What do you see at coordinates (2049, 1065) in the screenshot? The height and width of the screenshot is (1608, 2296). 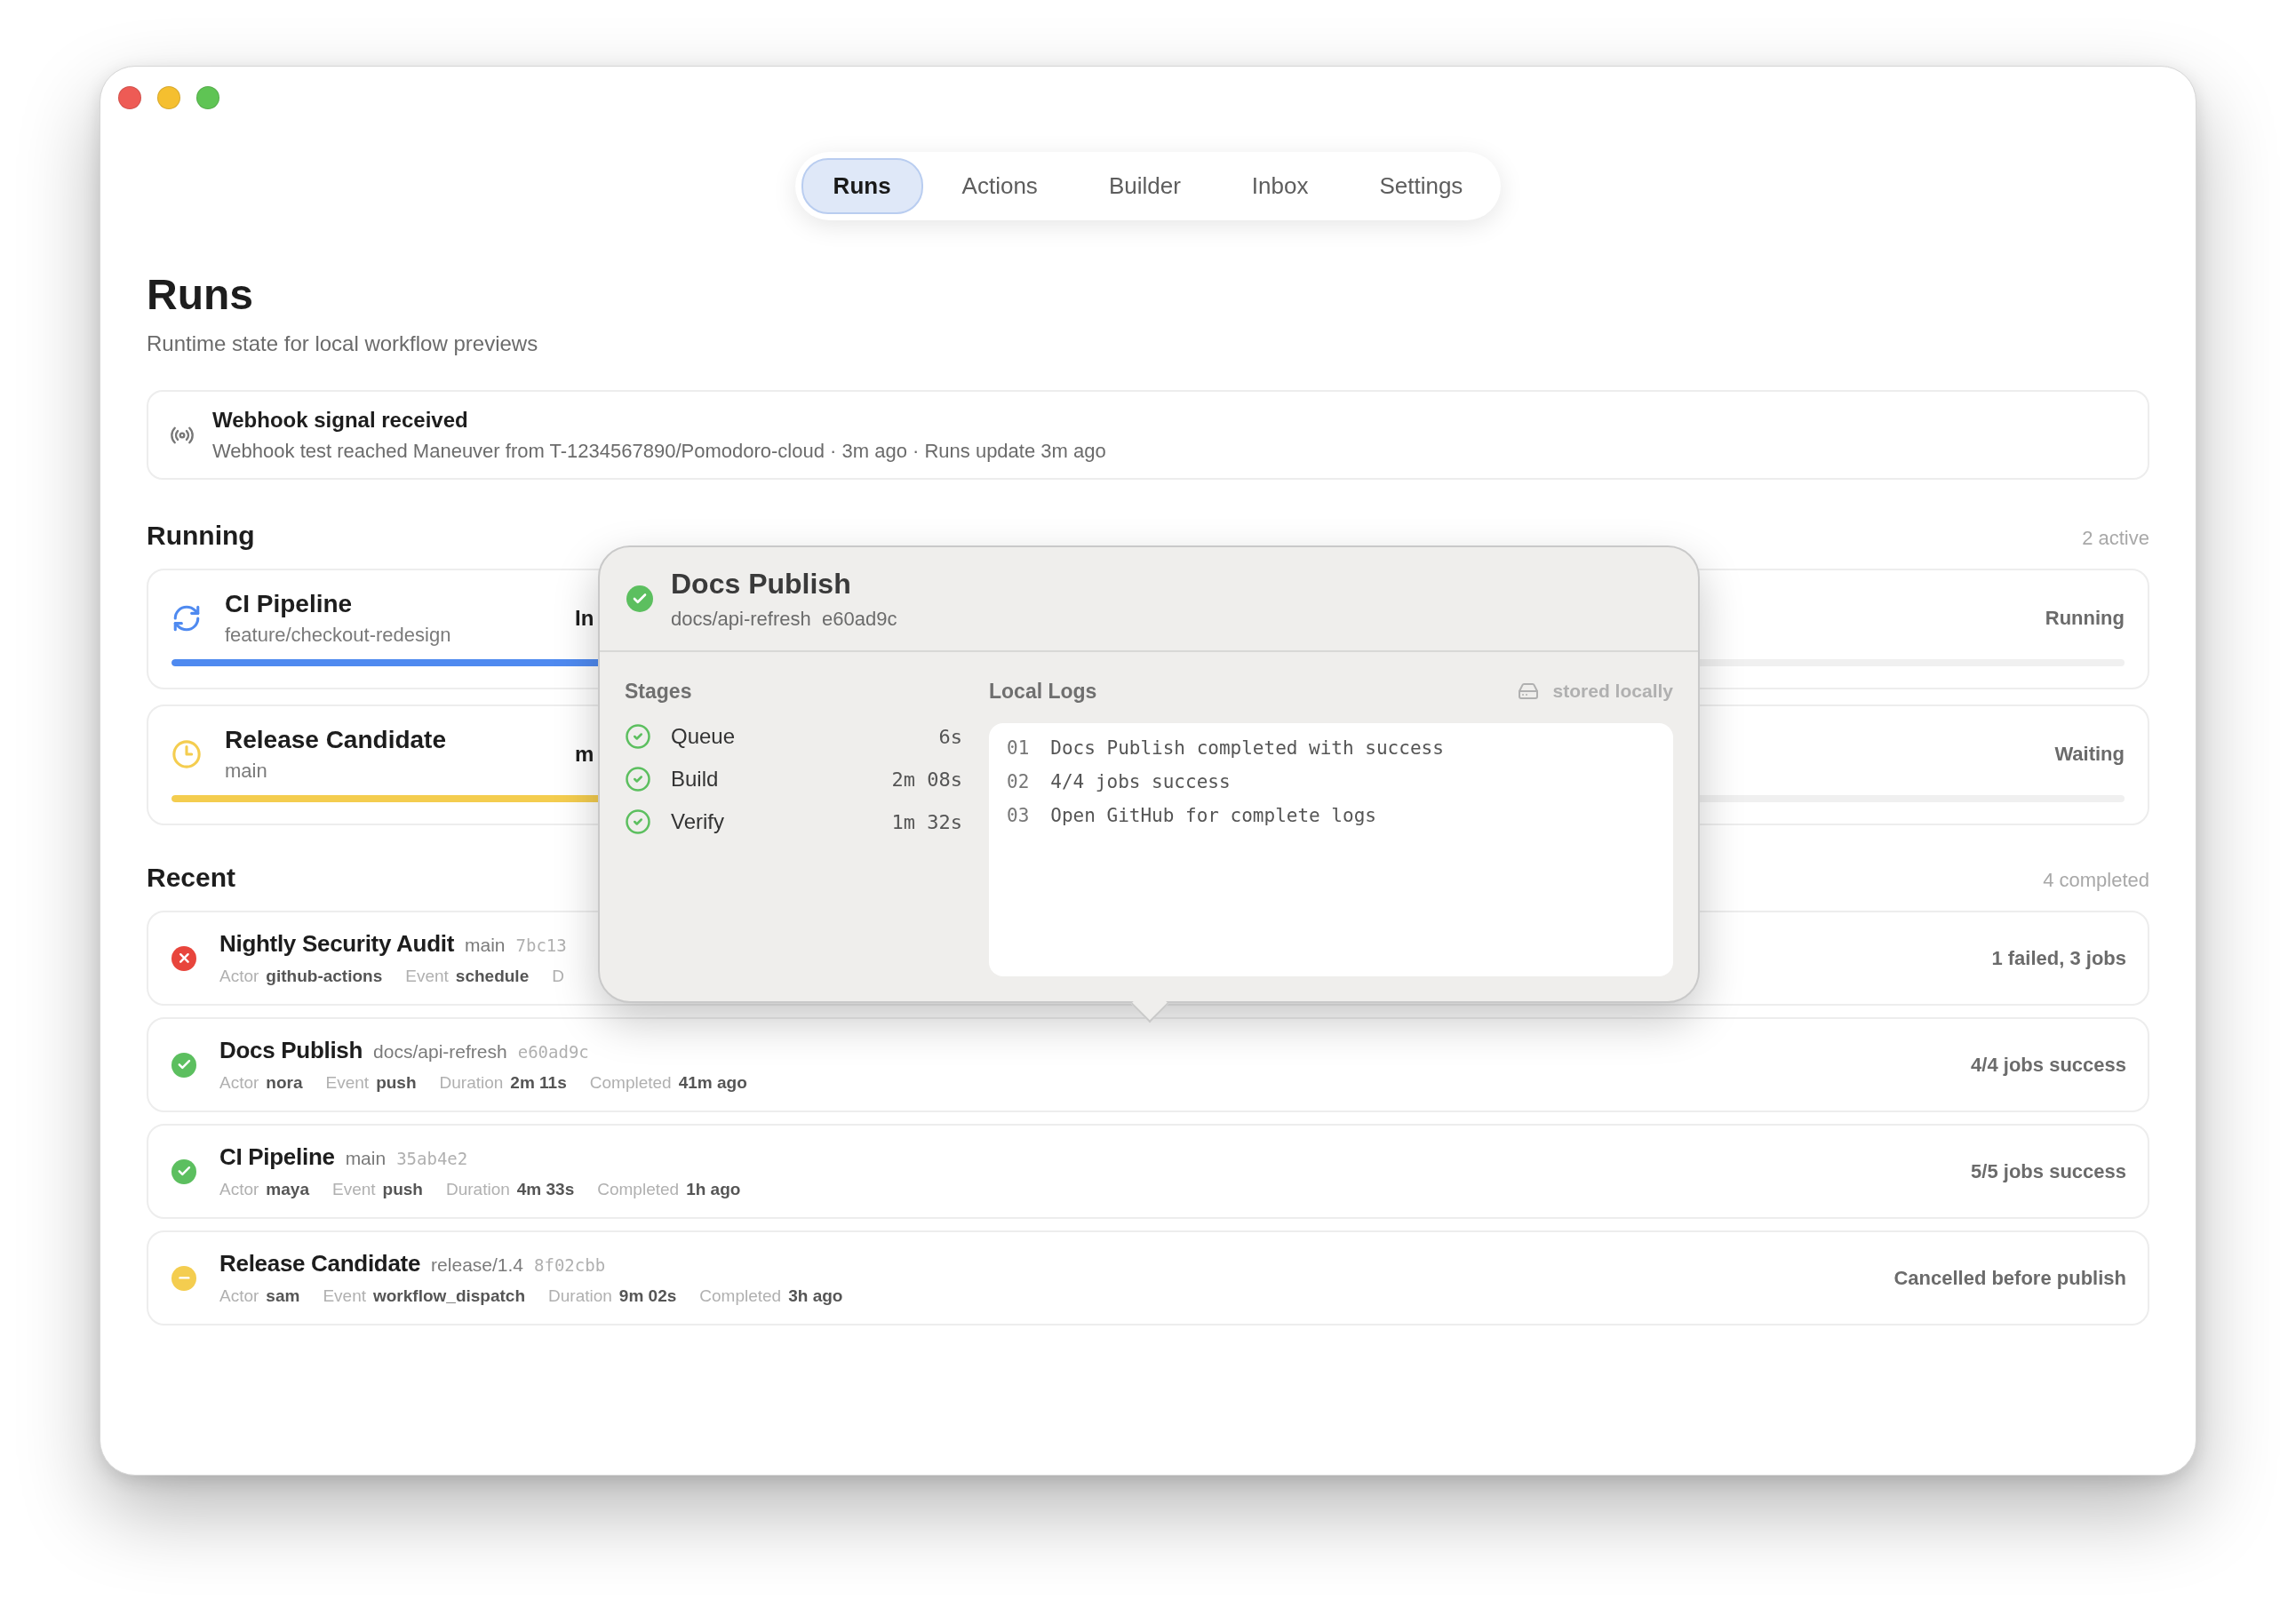 I see `run-summary: 4/4 jobs success` at bounding box center [2049, 1065].